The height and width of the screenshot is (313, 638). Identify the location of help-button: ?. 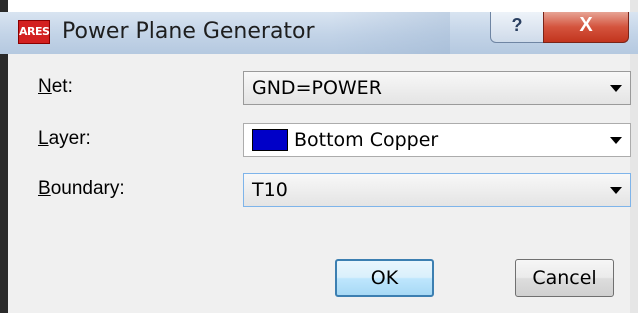
(517, 27).